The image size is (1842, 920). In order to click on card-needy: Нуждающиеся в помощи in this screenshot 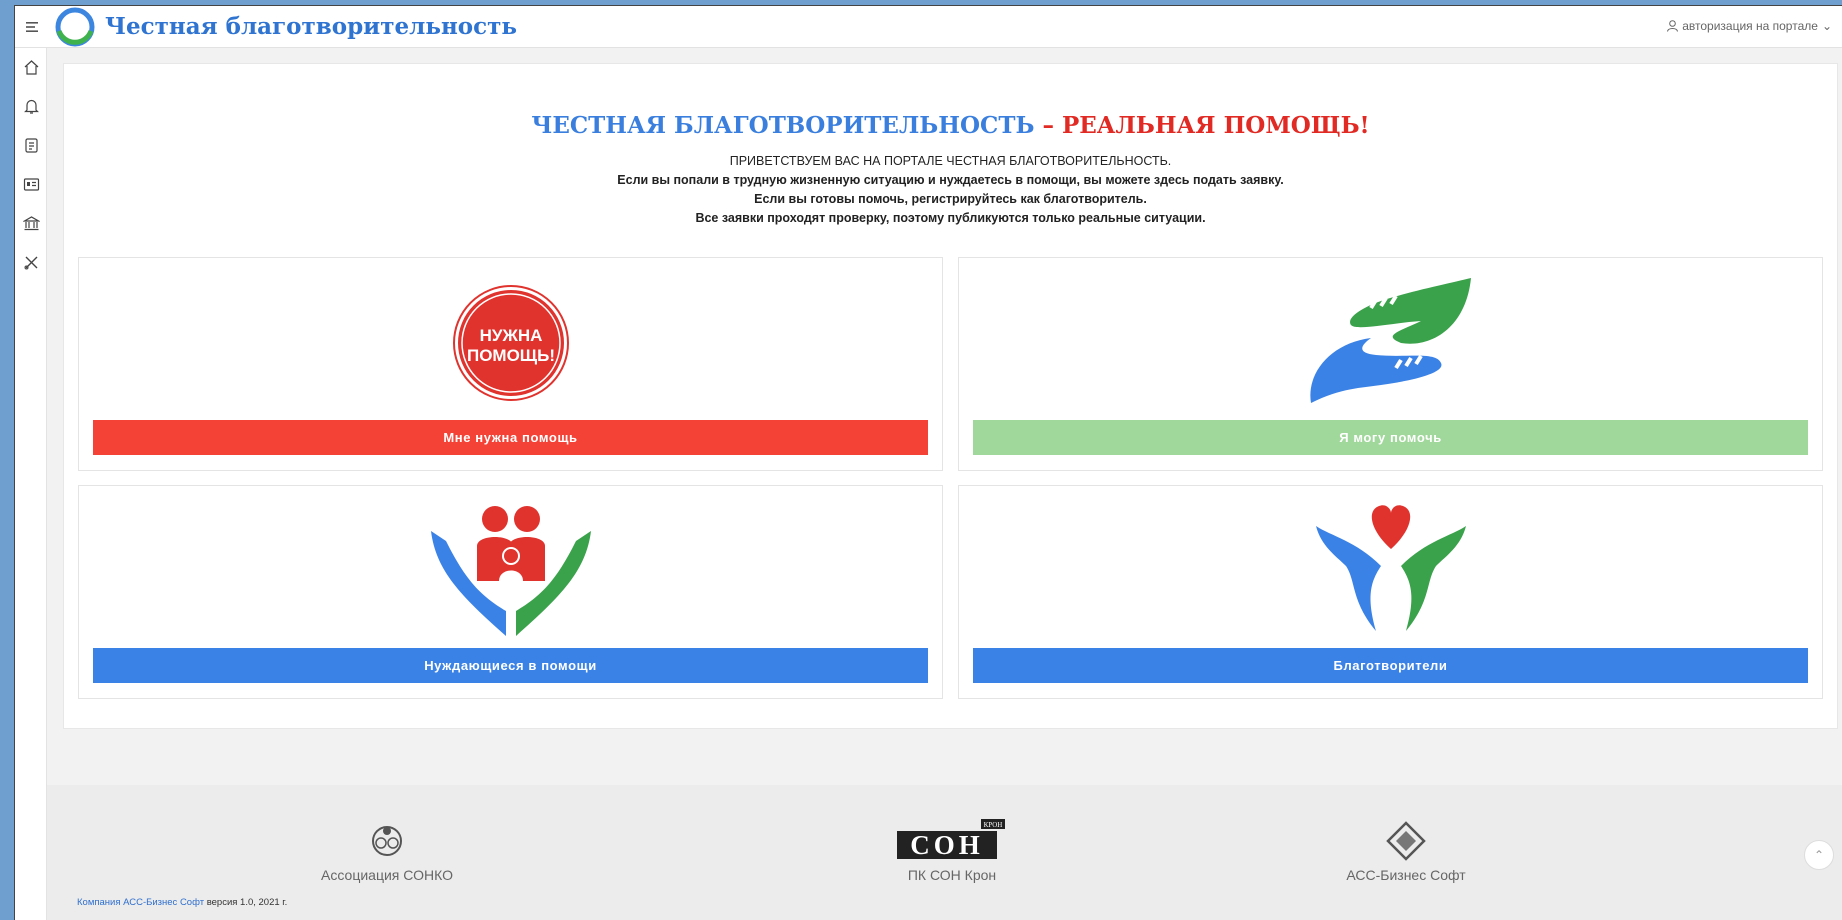, I will do `click(510, 592)`.